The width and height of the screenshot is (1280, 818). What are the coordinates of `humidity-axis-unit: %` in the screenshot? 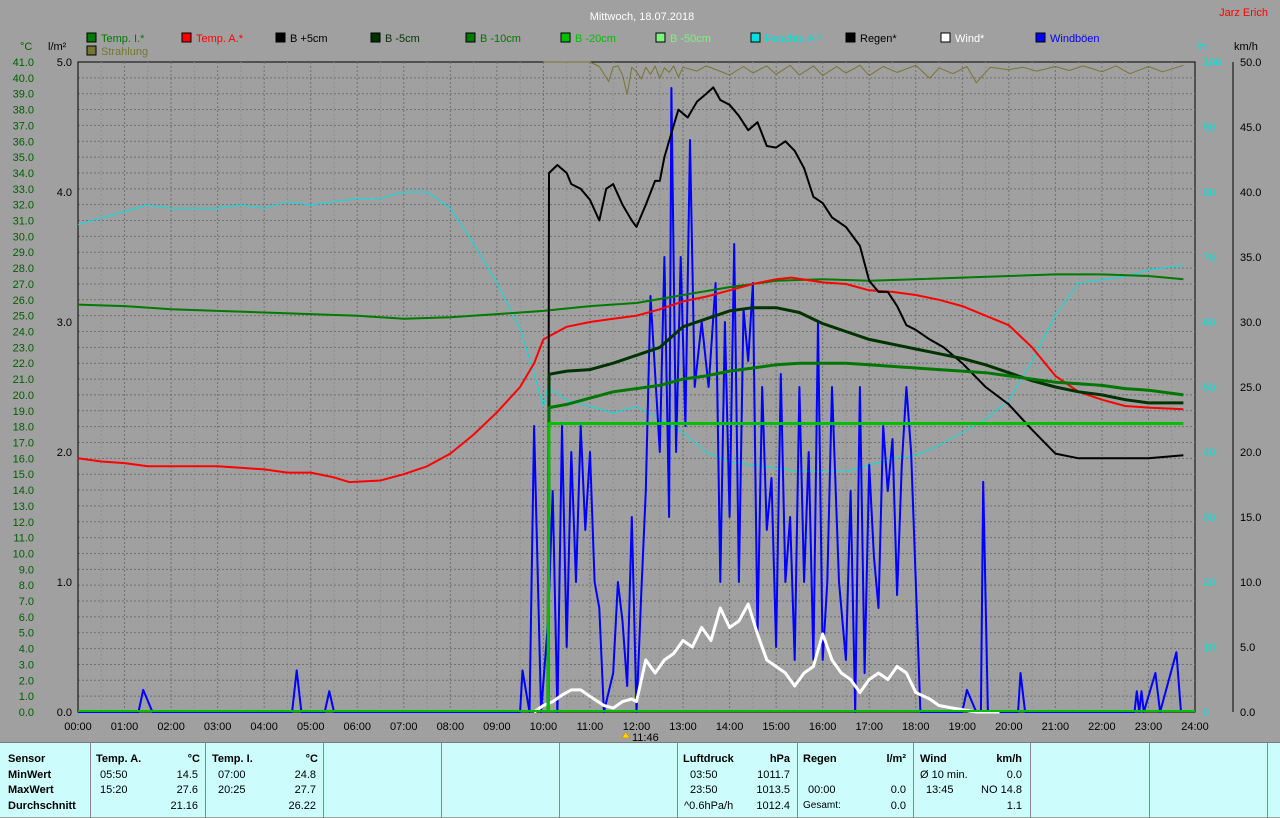 It's located at (1202, 47).